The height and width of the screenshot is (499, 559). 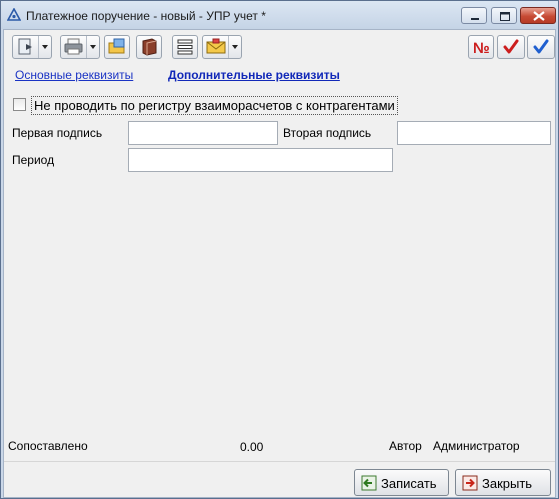 I want to click on book-icon, so click(x=149, y=47).